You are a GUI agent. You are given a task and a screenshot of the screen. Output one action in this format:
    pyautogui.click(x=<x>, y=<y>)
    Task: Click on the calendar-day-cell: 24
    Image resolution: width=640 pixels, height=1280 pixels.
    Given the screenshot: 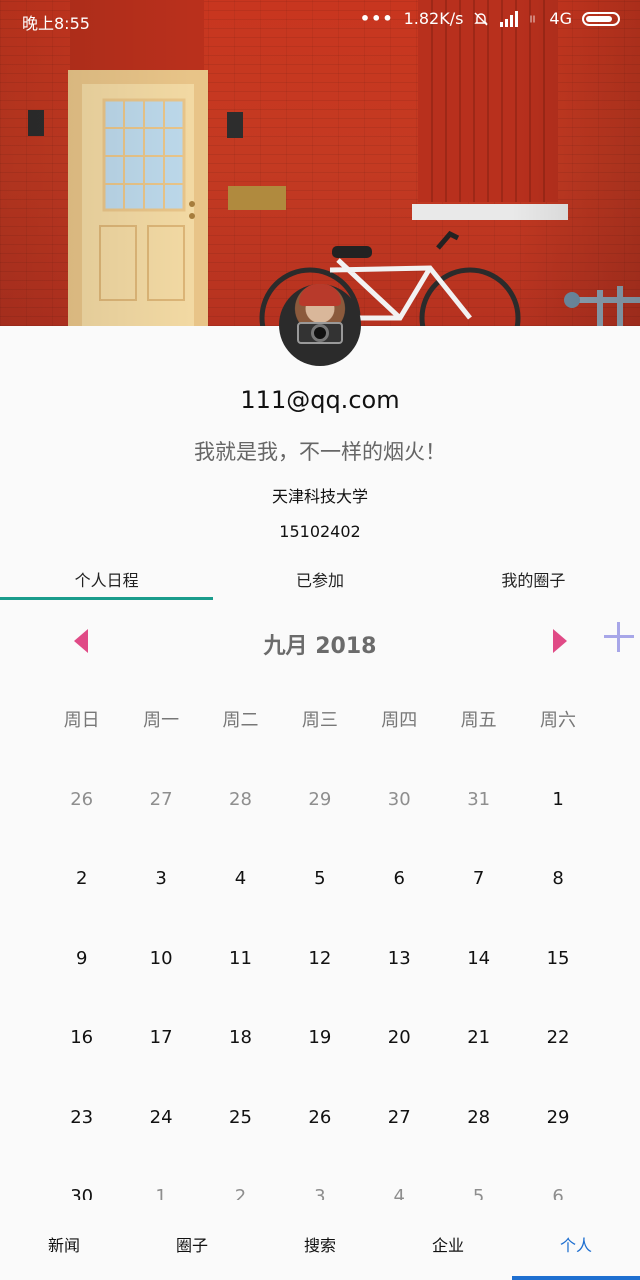 What is the action you would take?
    pyautogui.click(x=160, y=1117)
    